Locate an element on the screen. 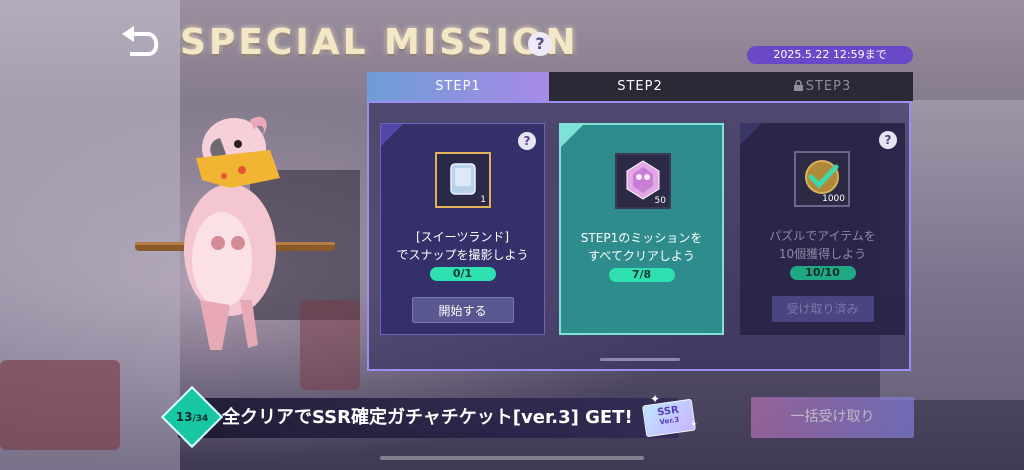  mission-description: STEP1のミッションを すべてクリアしよう is located at coordinates (641, 247).